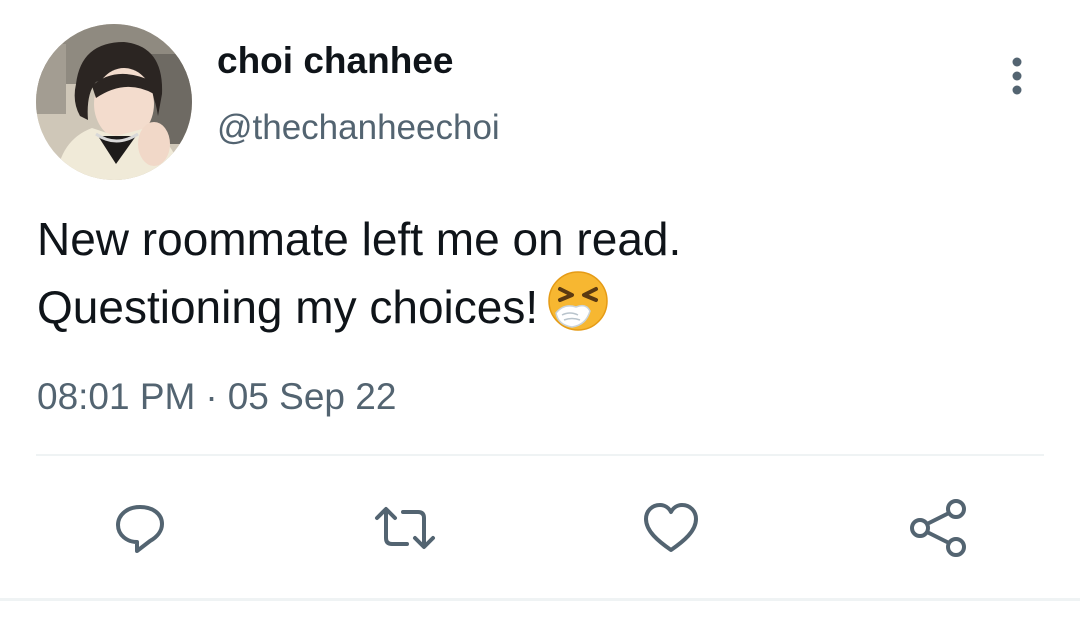 The height and width of the screenshot is (618, 1080). What do you see at coordinates (358, 128) in the screenshot?
I see `user-handle: @thechanheechoi` at bounding box center [358, 128].